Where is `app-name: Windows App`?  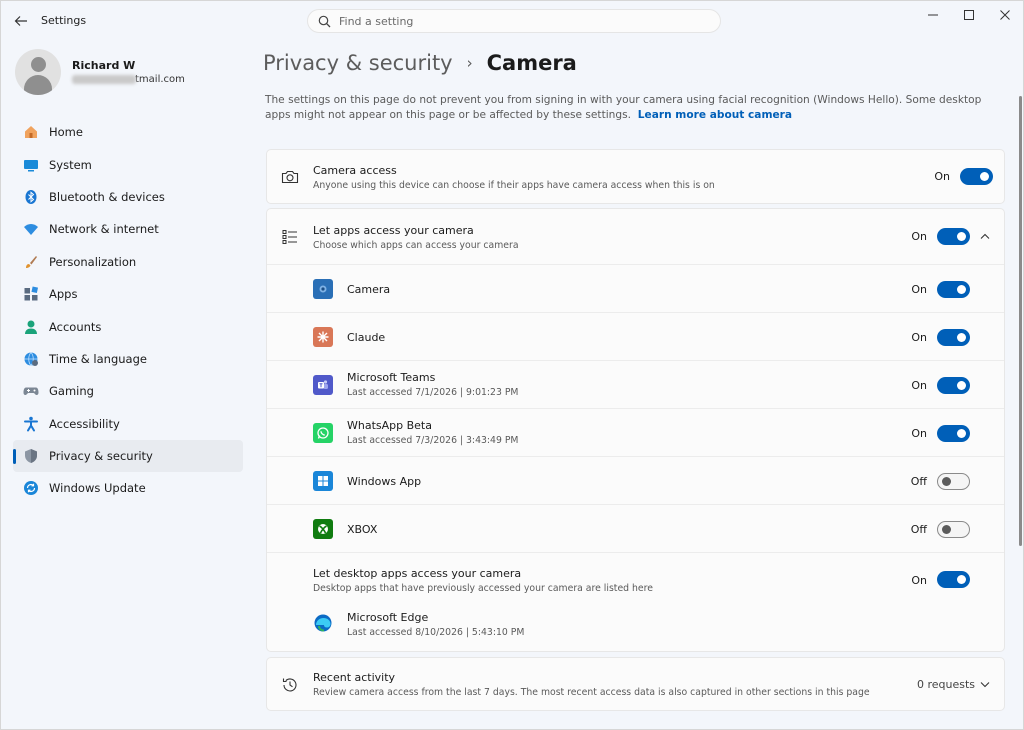 app-name: Windows App is located at coordinates (384, 481).